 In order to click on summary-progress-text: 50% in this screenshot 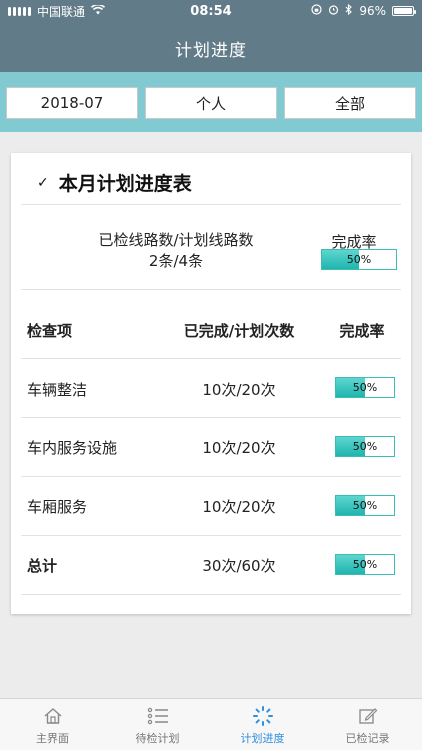, I will do `click(359, 259)`.